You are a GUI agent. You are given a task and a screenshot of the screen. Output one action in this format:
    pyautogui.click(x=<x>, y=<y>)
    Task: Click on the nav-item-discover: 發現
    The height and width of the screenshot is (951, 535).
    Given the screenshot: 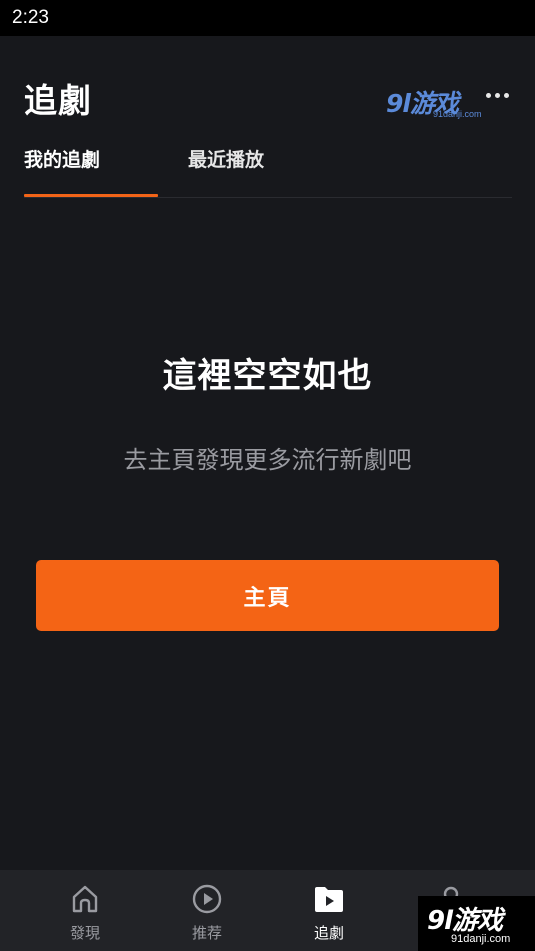 What is the action you would take?
    pyautogui.click(x=85, y=910)
    